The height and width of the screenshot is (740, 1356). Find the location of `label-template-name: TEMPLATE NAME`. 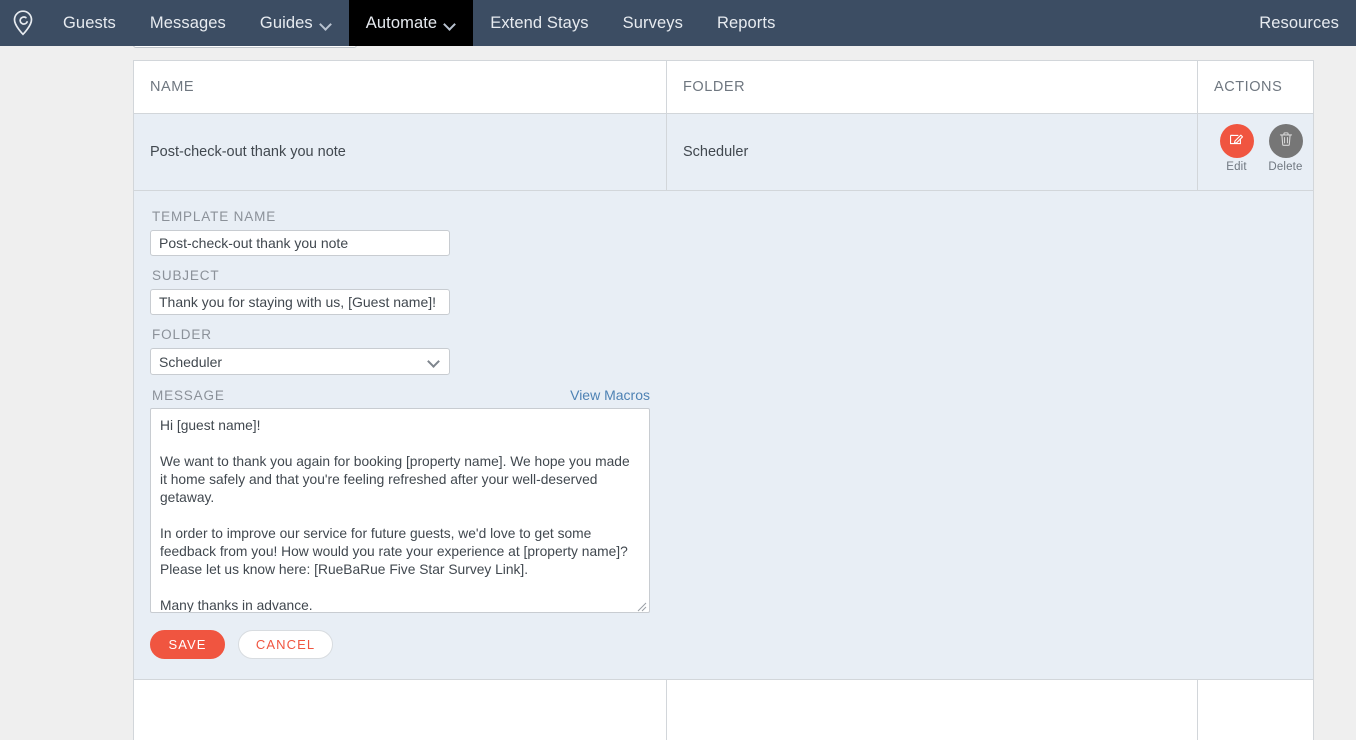

label-template-name: TEMPLATE NAME is located at coordinates (214, 216).